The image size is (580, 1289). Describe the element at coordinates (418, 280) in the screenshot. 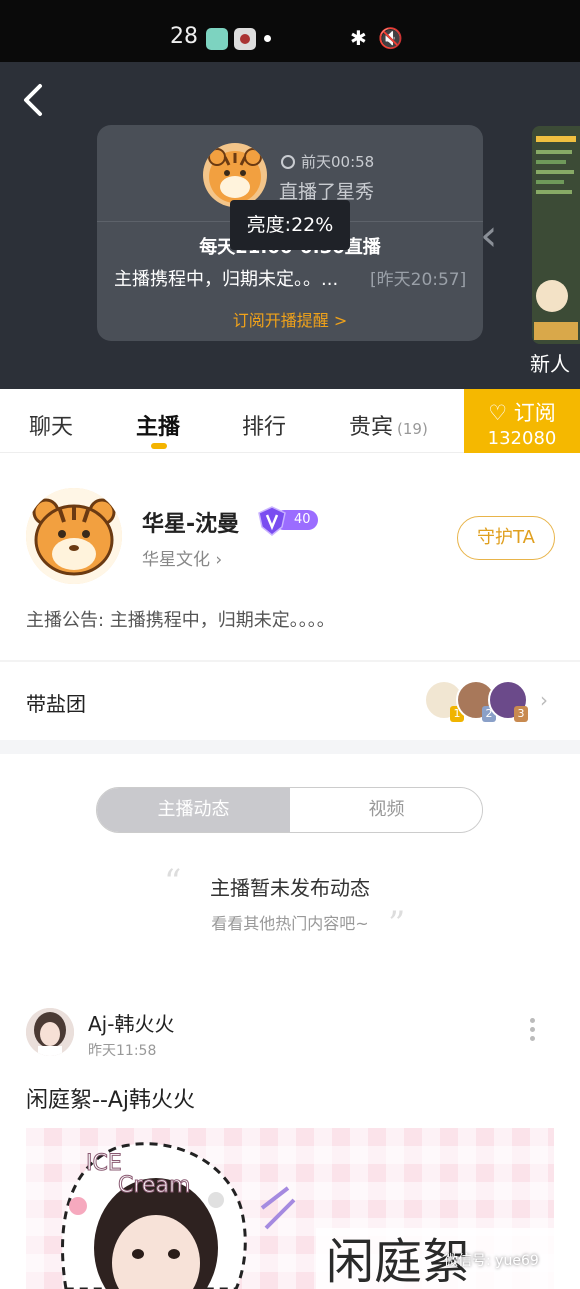

I see `notice-time: [昨天20:57]` at that location.